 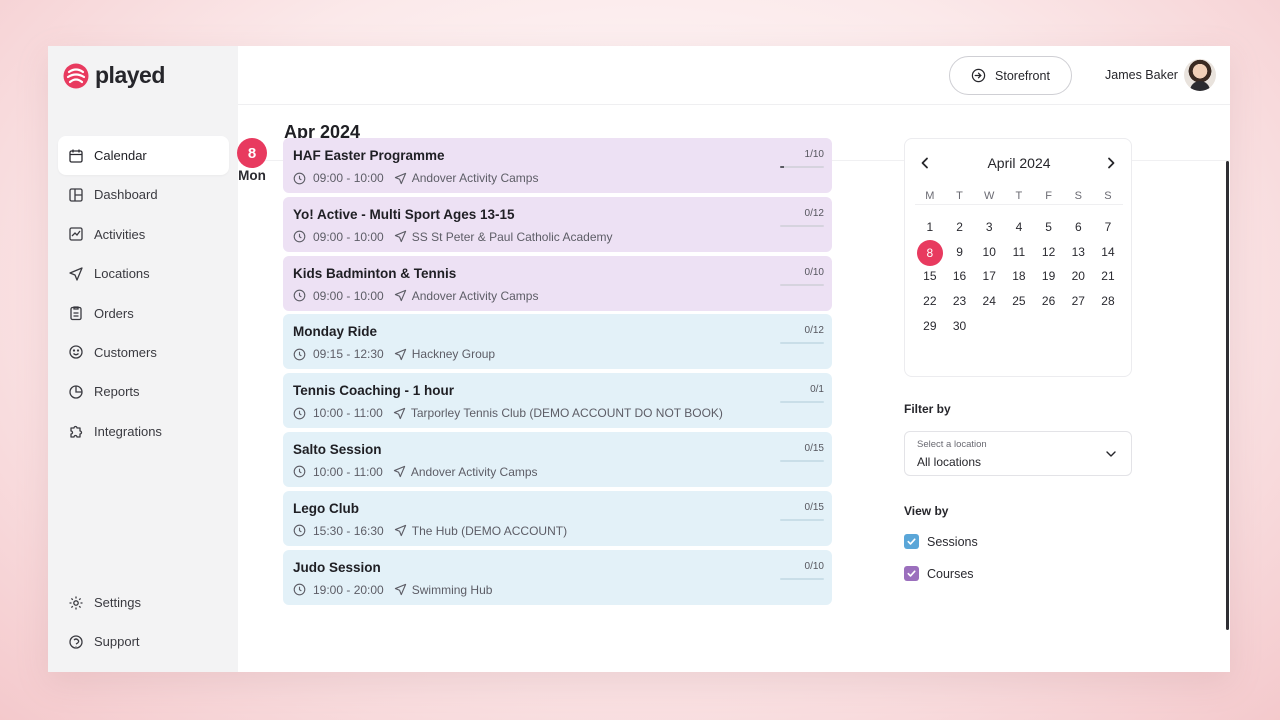 I want to click on calendar-day-number: 9, so click(x=959, y=251).